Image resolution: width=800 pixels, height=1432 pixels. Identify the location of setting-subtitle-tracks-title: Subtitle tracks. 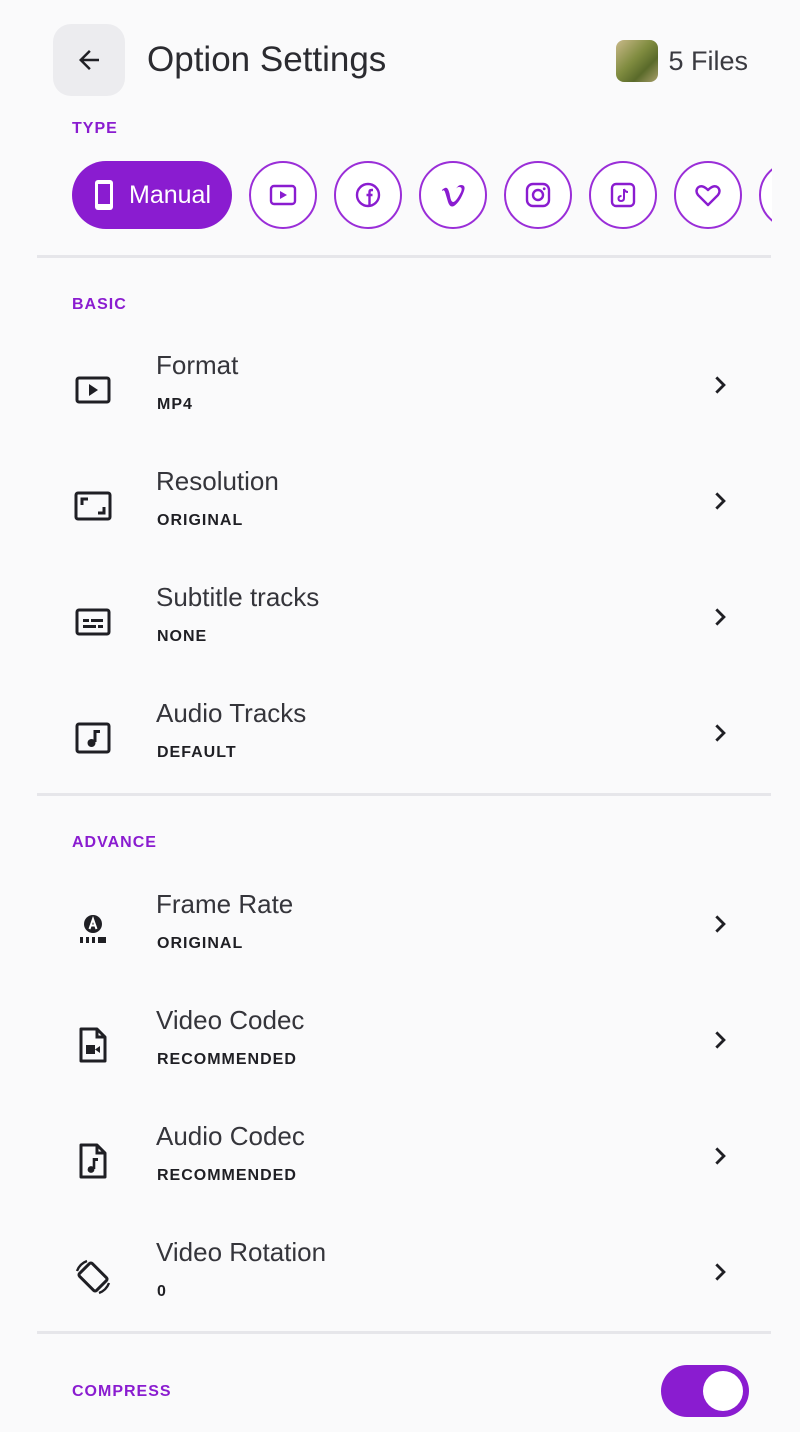
(238, 597).